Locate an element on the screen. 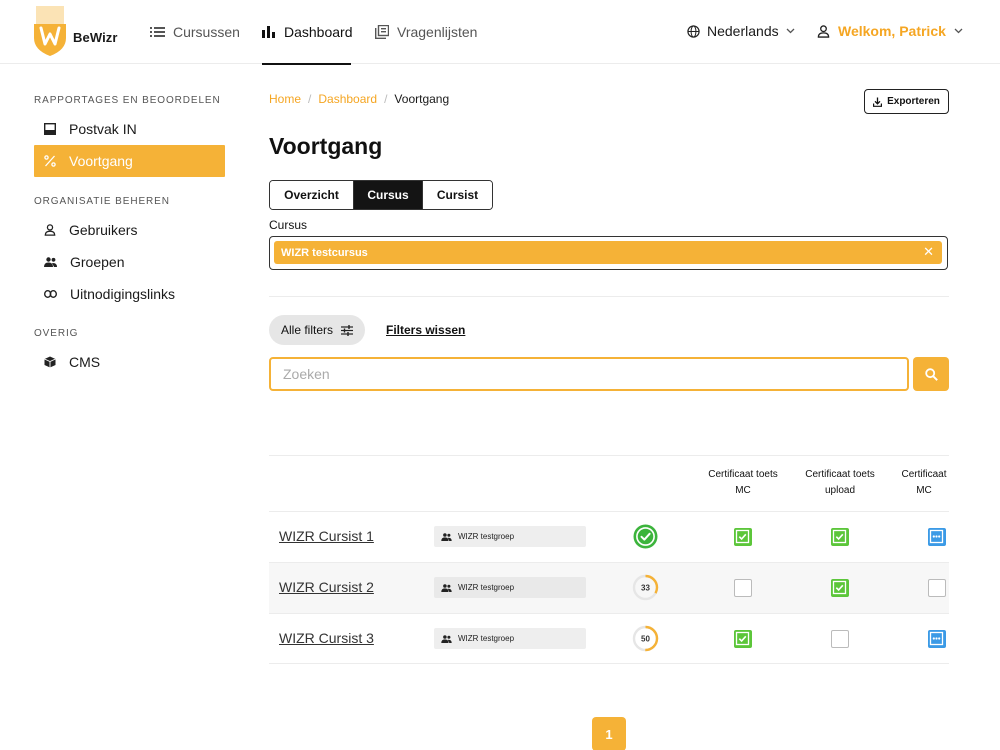 The height and width of the screenshot is (750, 1000). nav-label: Vragenlijsten is located at coordinates (437, 32).